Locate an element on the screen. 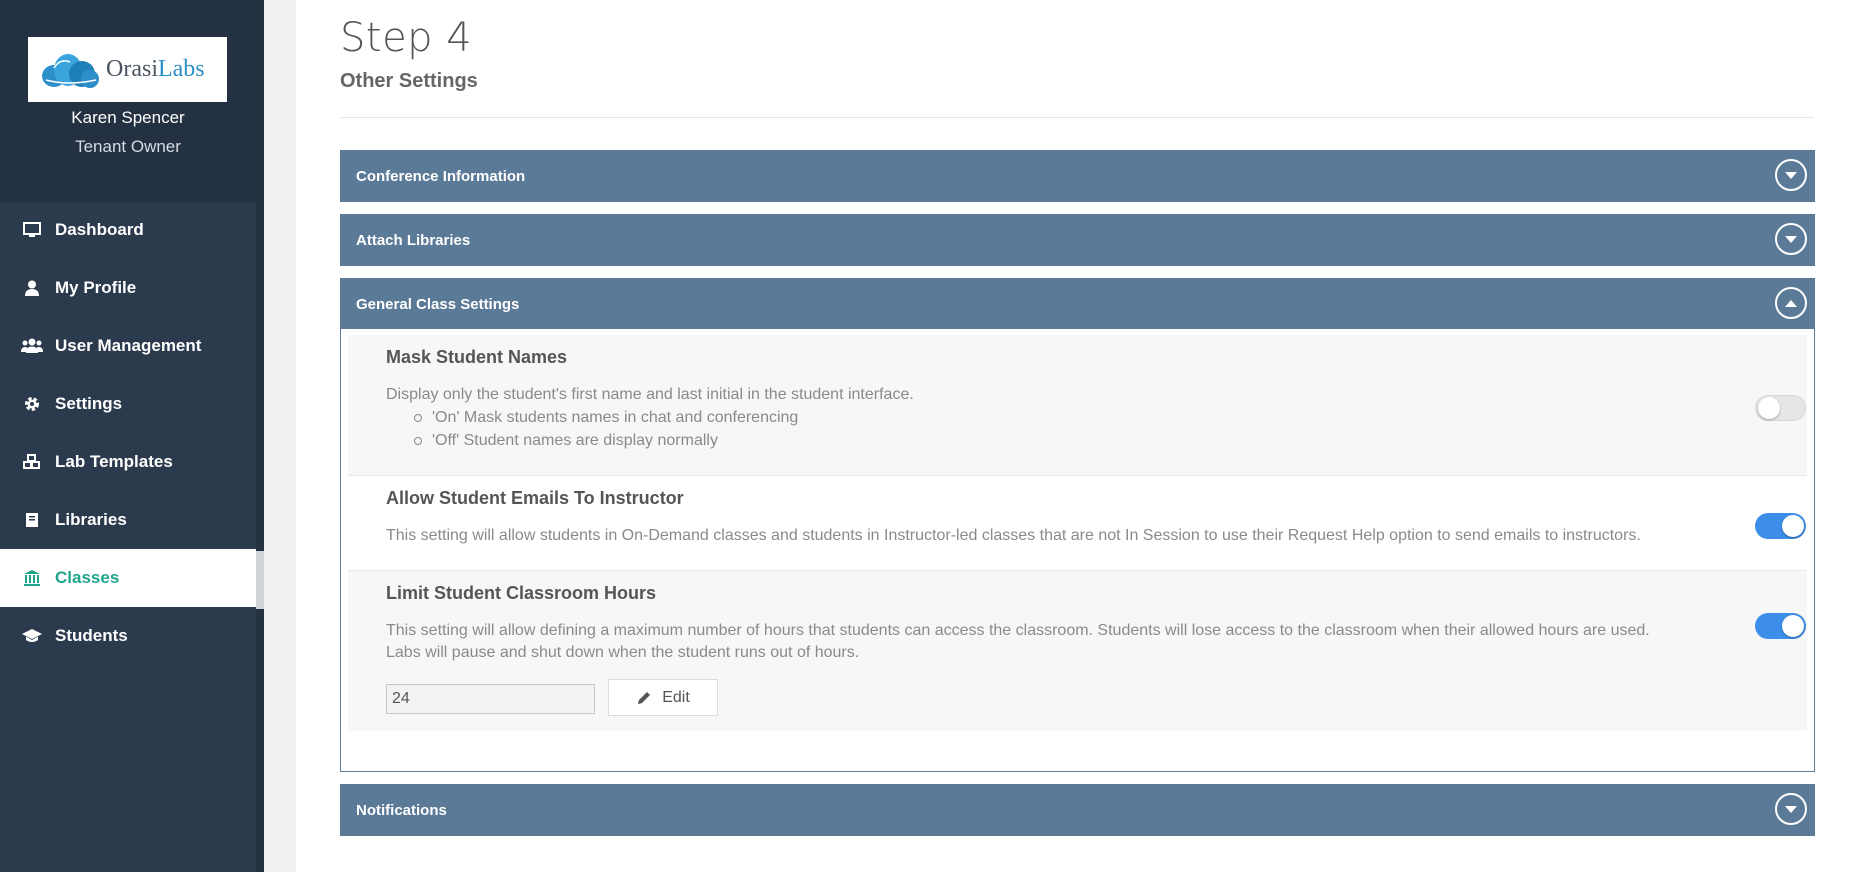 The height and width of the screenshot is (872, 1859). user-icon is located at coordinates (32, 288).